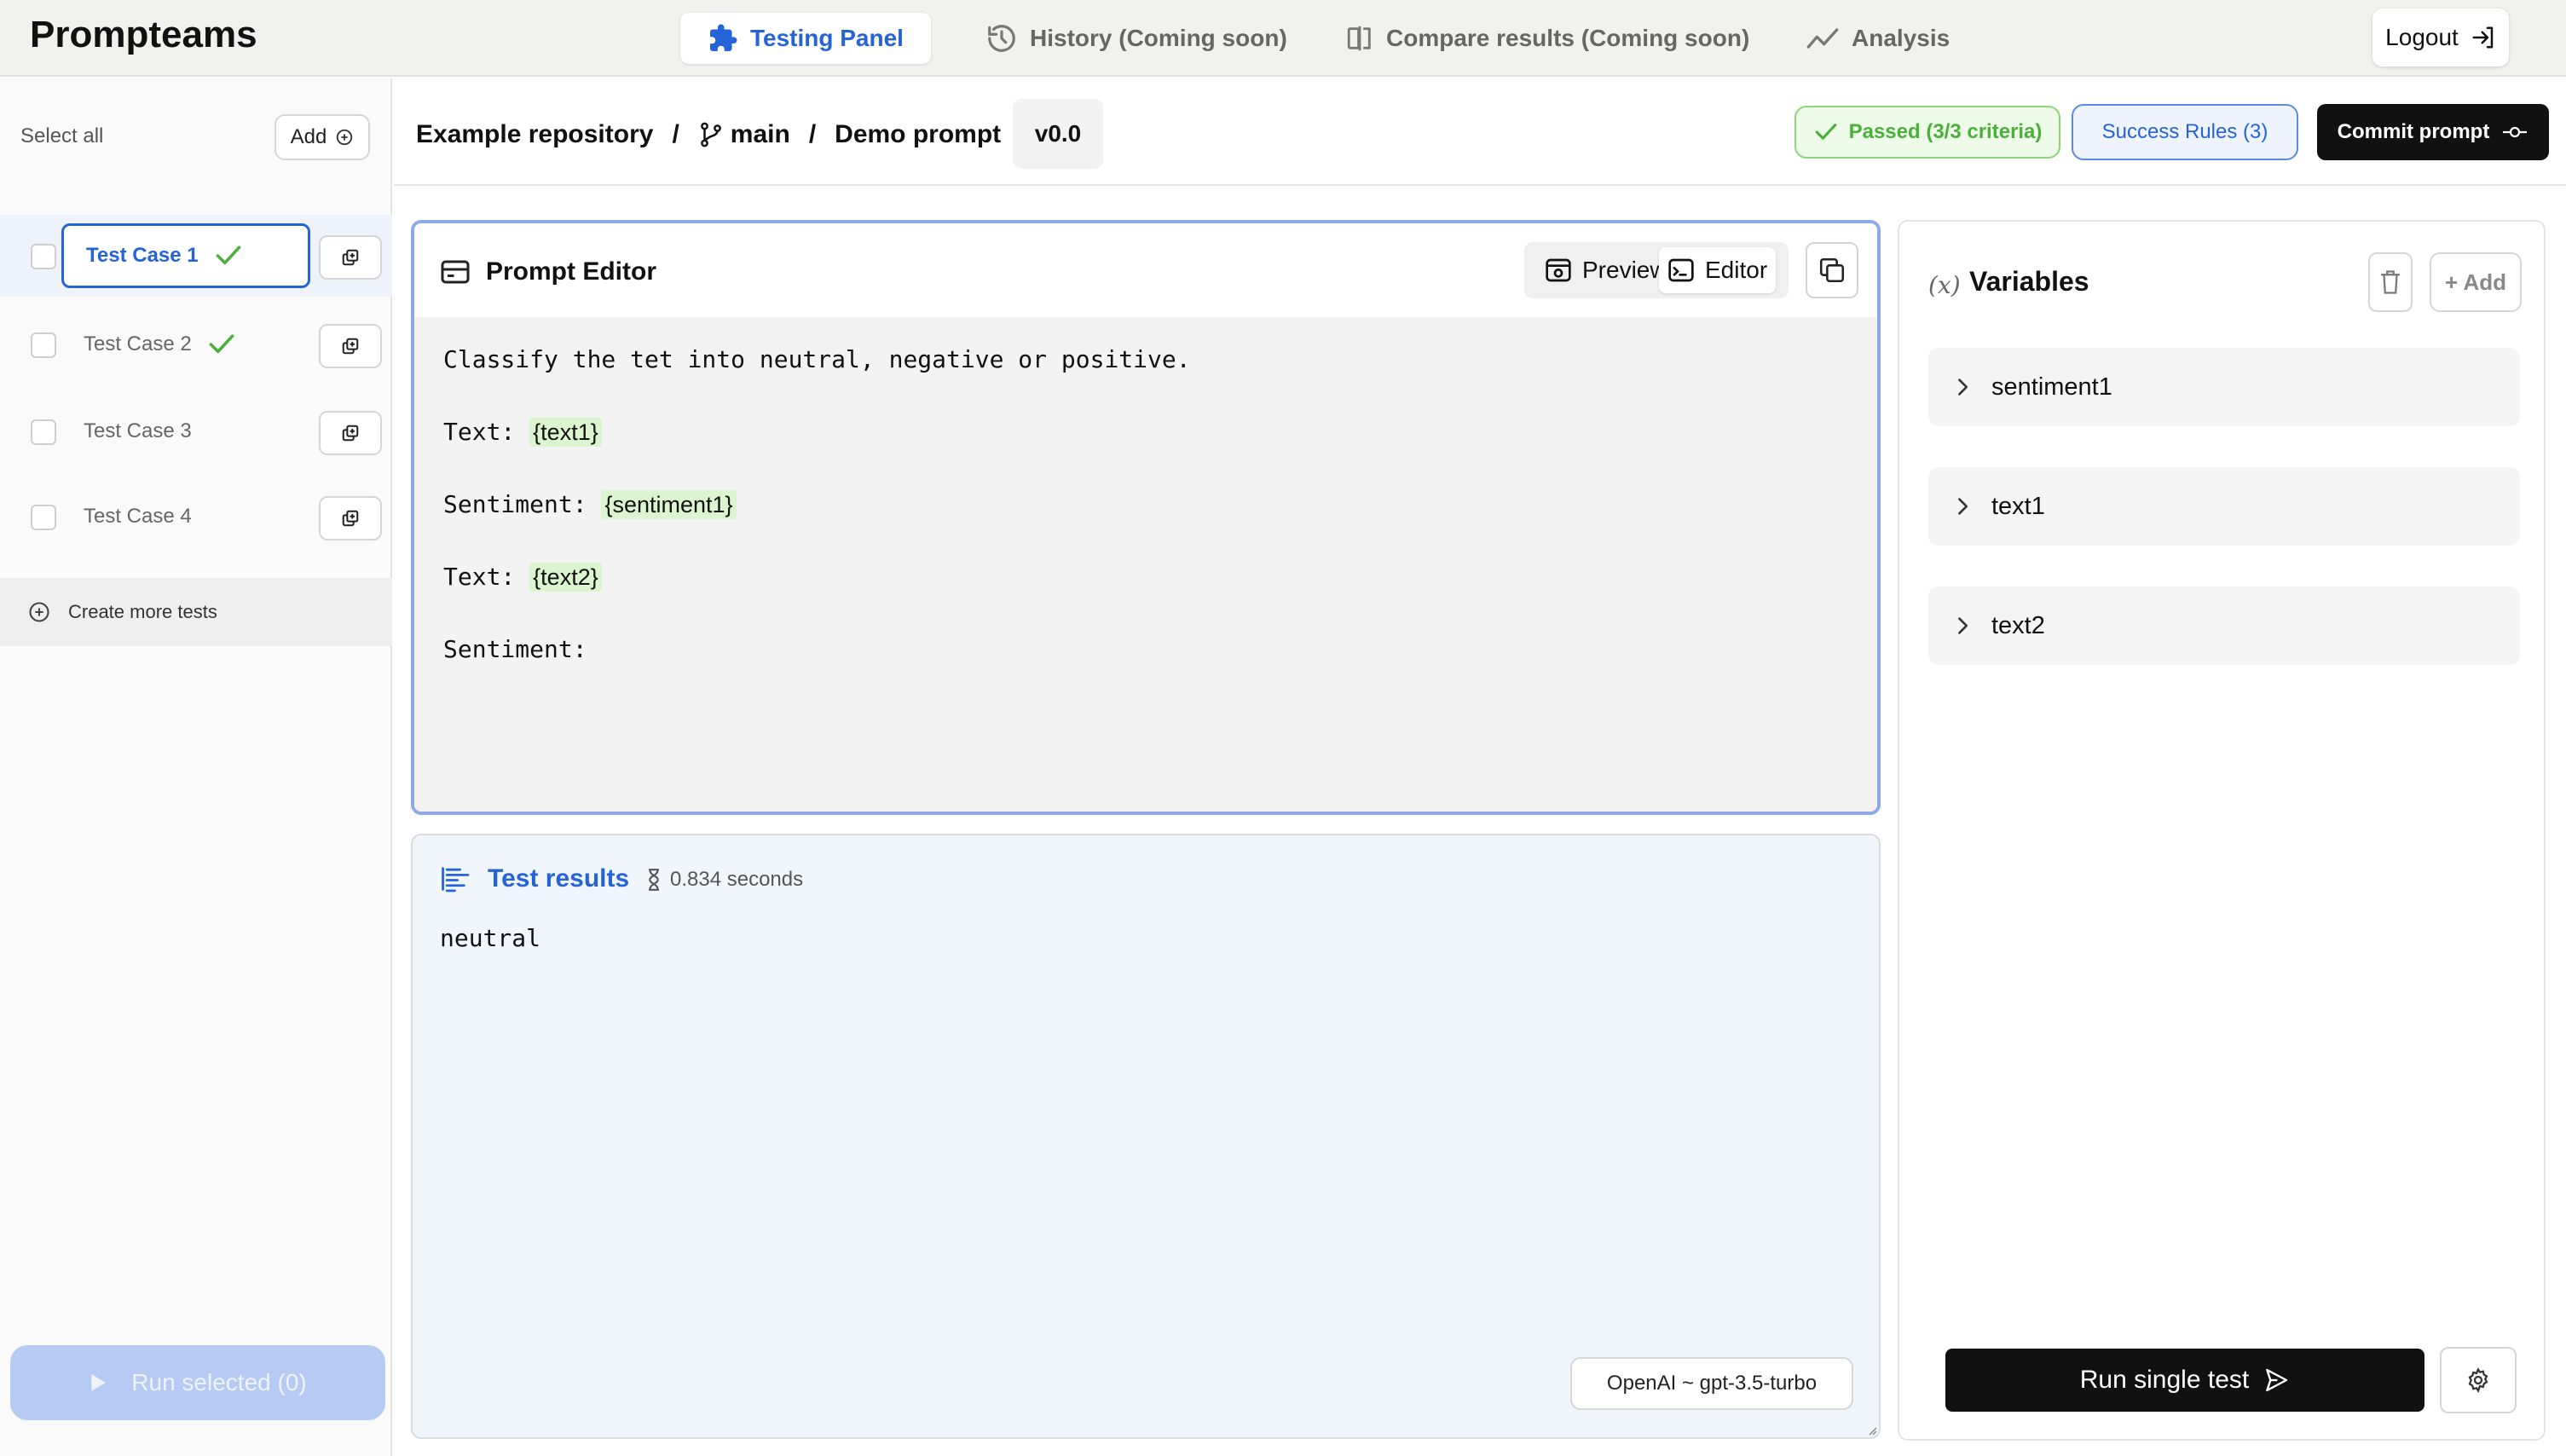 The width and height of the screenshot is (2566, 1456). What do you see at coordinates (2185, 132) in the screenshot?
I see `success-rules-button: Success Rules (3)` at bounding box center [2185, 132].